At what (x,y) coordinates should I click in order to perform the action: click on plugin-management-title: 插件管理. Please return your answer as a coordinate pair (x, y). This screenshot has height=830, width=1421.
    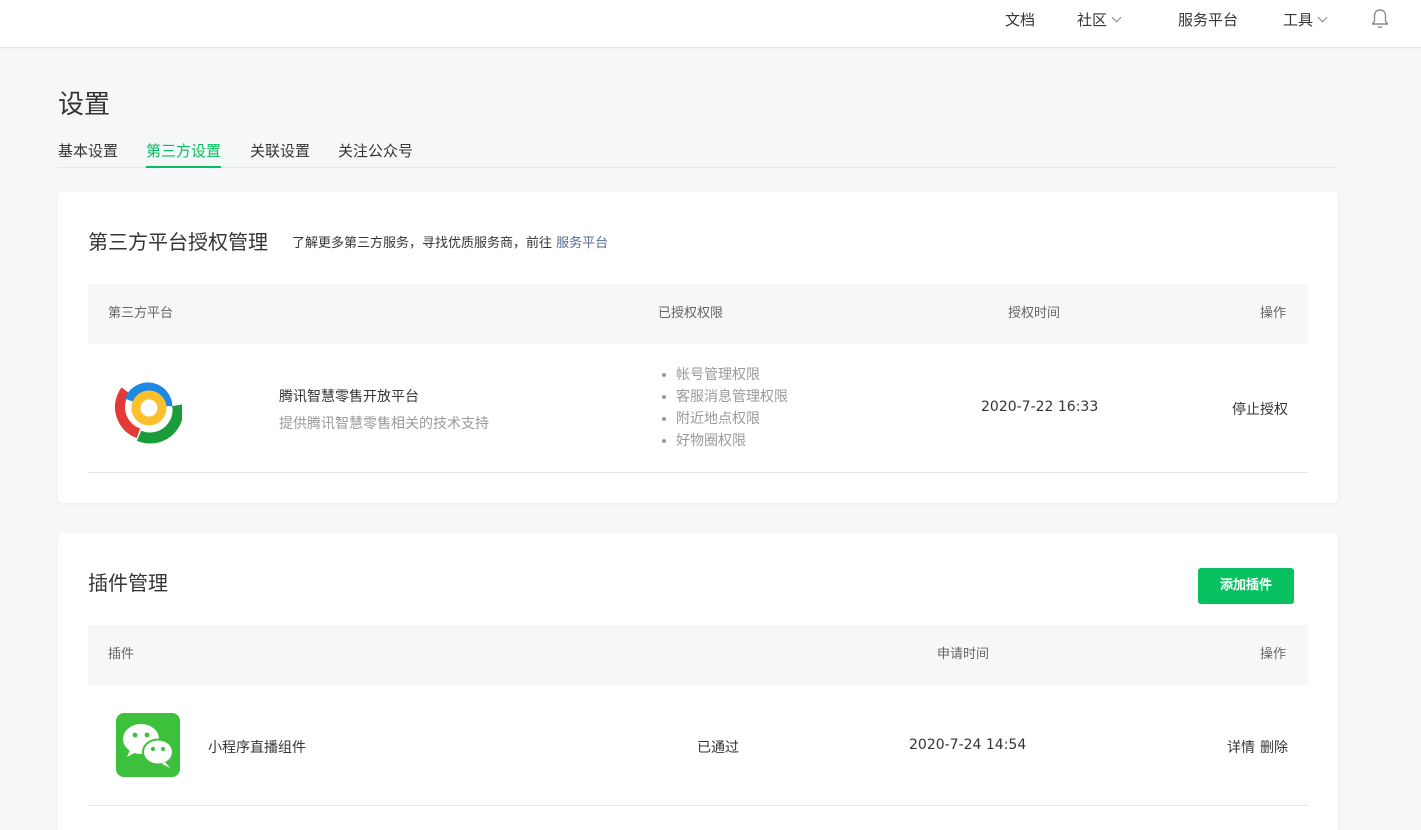
    Looking at the image, I should click on (128, 583).